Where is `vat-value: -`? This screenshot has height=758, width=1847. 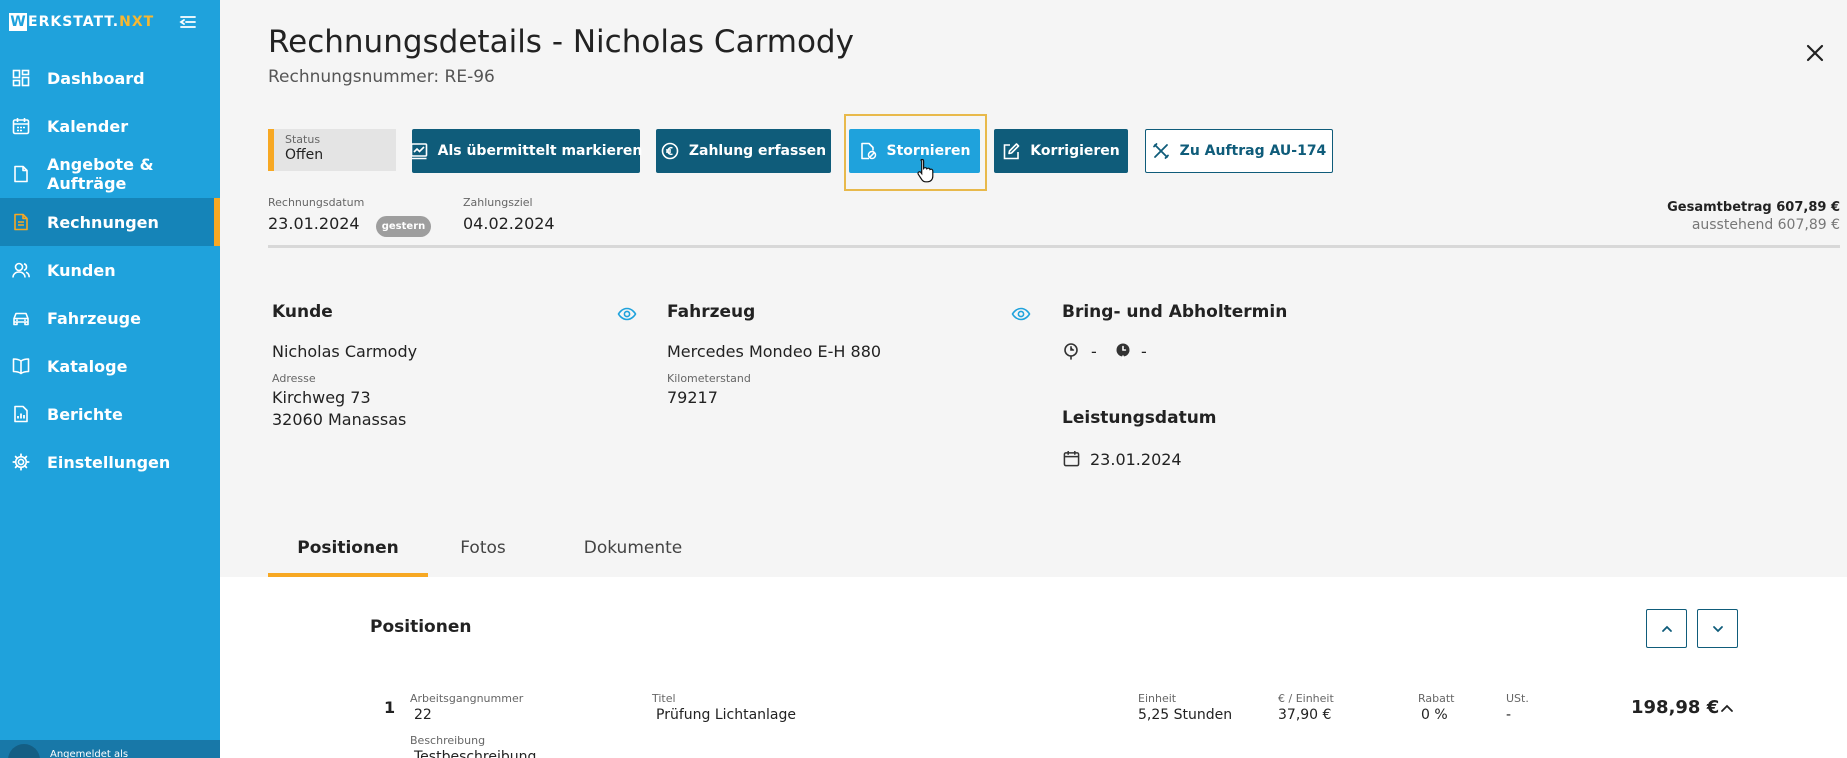 vat-value: - is located at coordinates (1508, 715).